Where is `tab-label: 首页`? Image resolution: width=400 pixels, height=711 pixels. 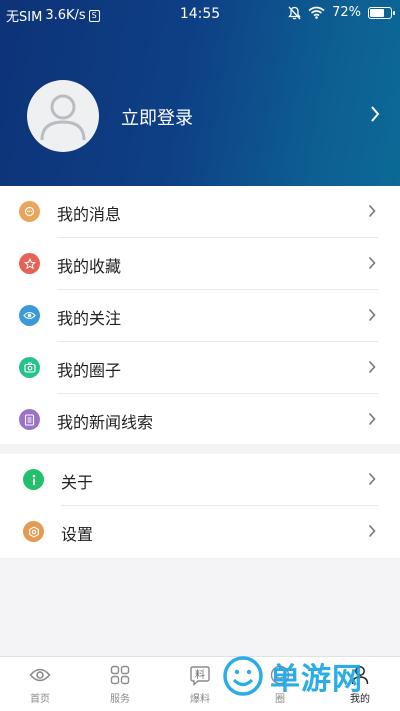 tab-label: 首页 is located at coordinates (40, 699).